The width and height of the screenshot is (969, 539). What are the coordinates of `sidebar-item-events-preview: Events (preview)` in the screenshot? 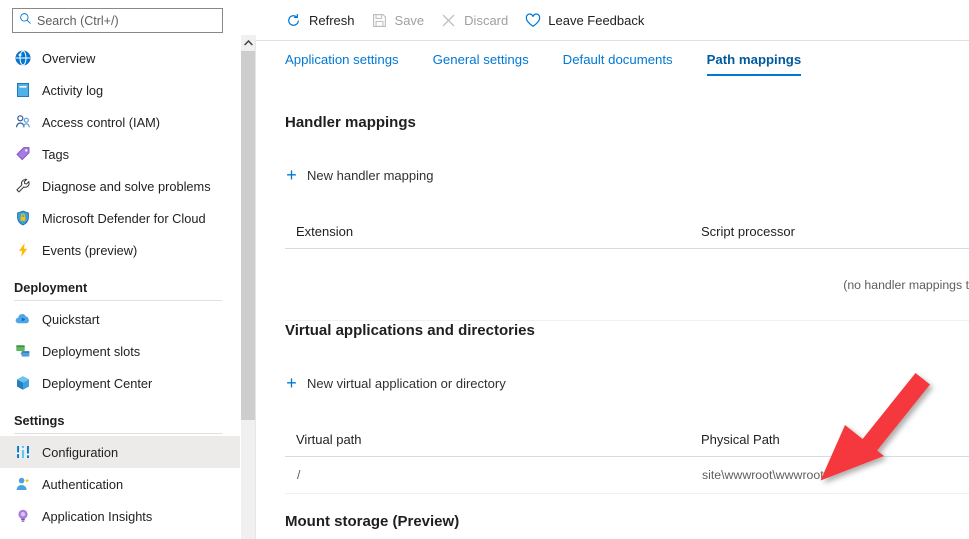 It's located at (120, 250).